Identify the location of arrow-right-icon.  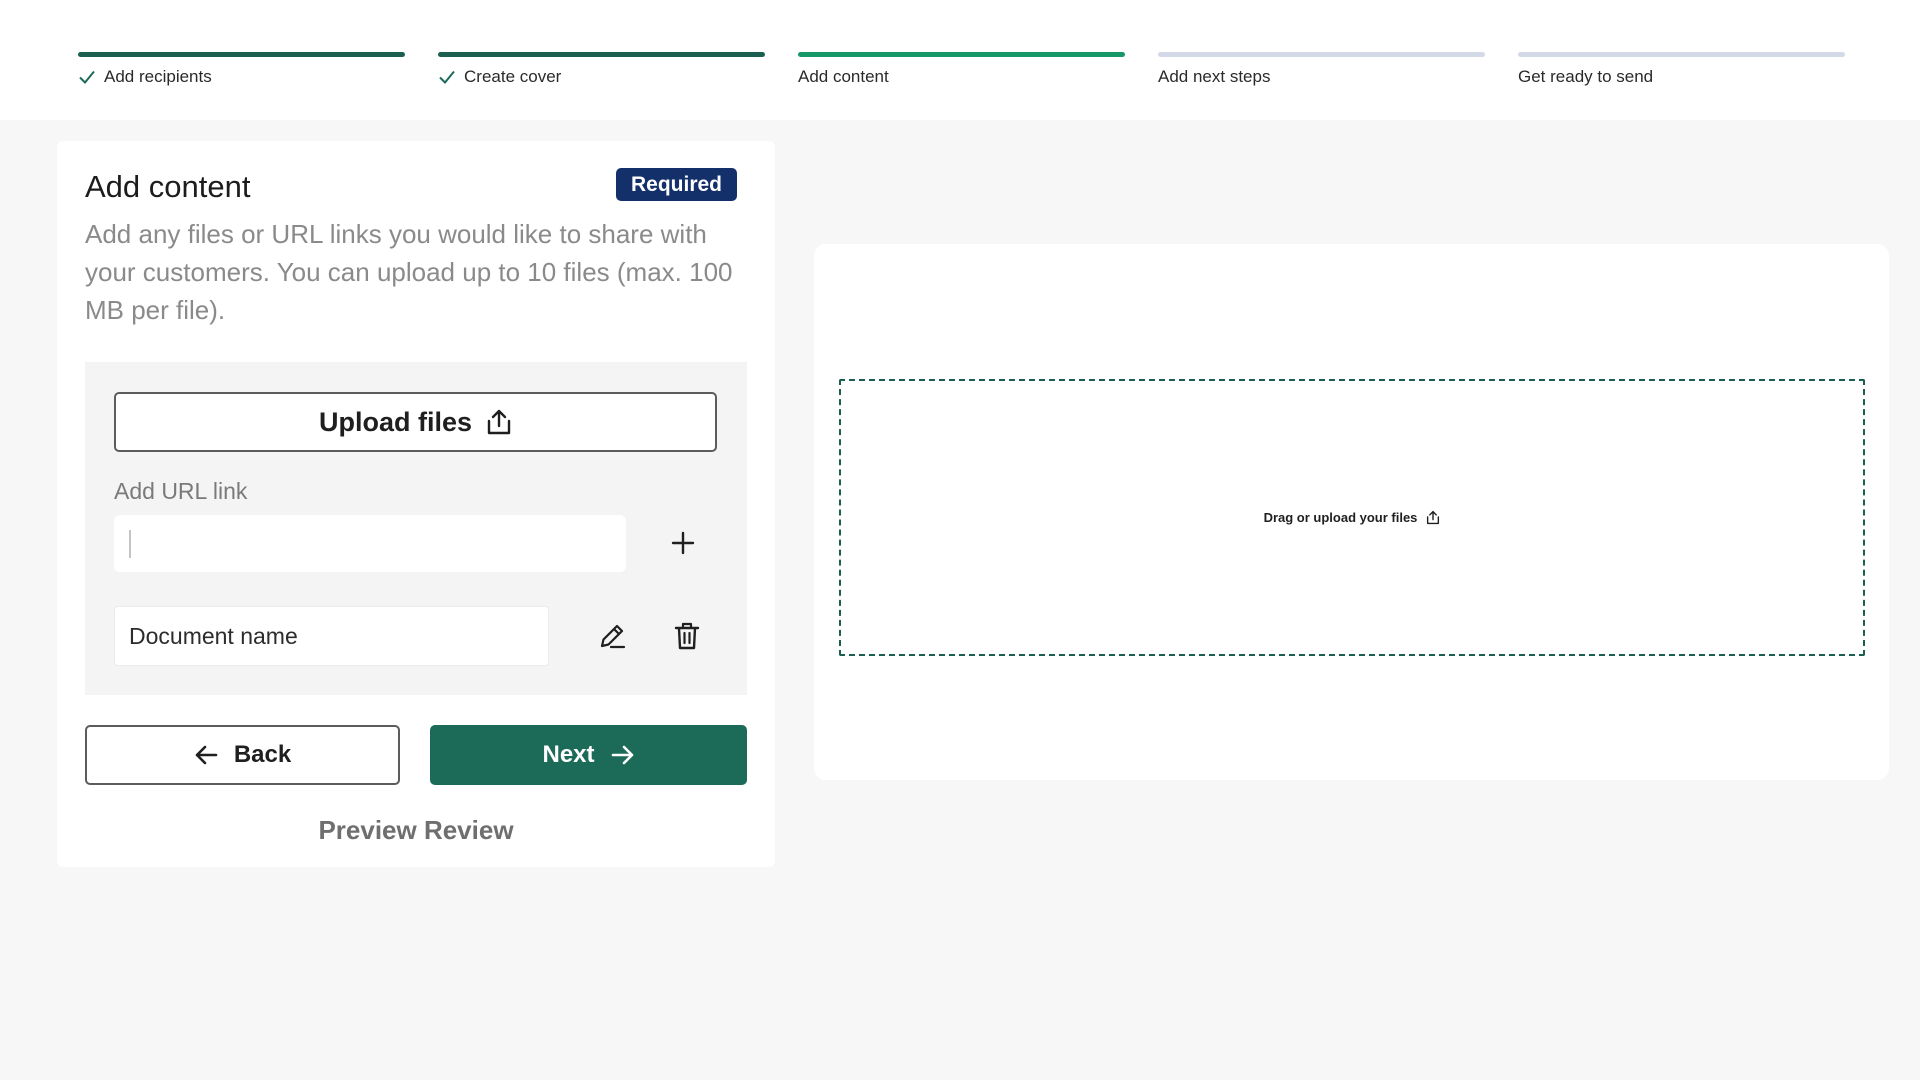
(623, 755).